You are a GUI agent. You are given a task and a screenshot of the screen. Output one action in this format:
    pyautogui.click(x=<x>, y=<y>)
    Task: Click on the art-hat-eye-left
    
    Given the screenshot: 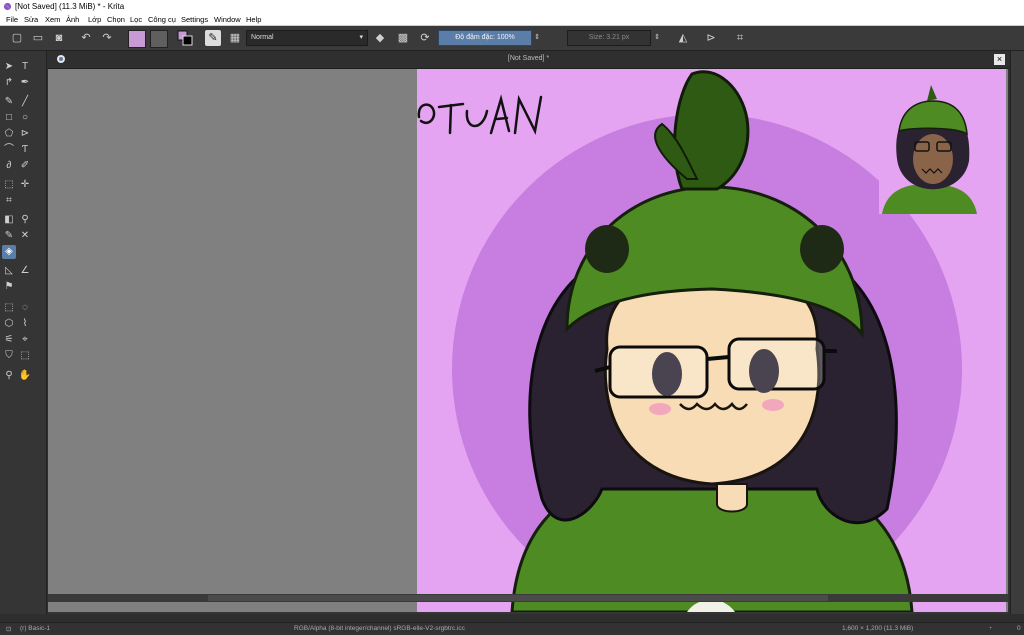 What is the action you would take?
    pyautogui.click(x=607, y=249)
    